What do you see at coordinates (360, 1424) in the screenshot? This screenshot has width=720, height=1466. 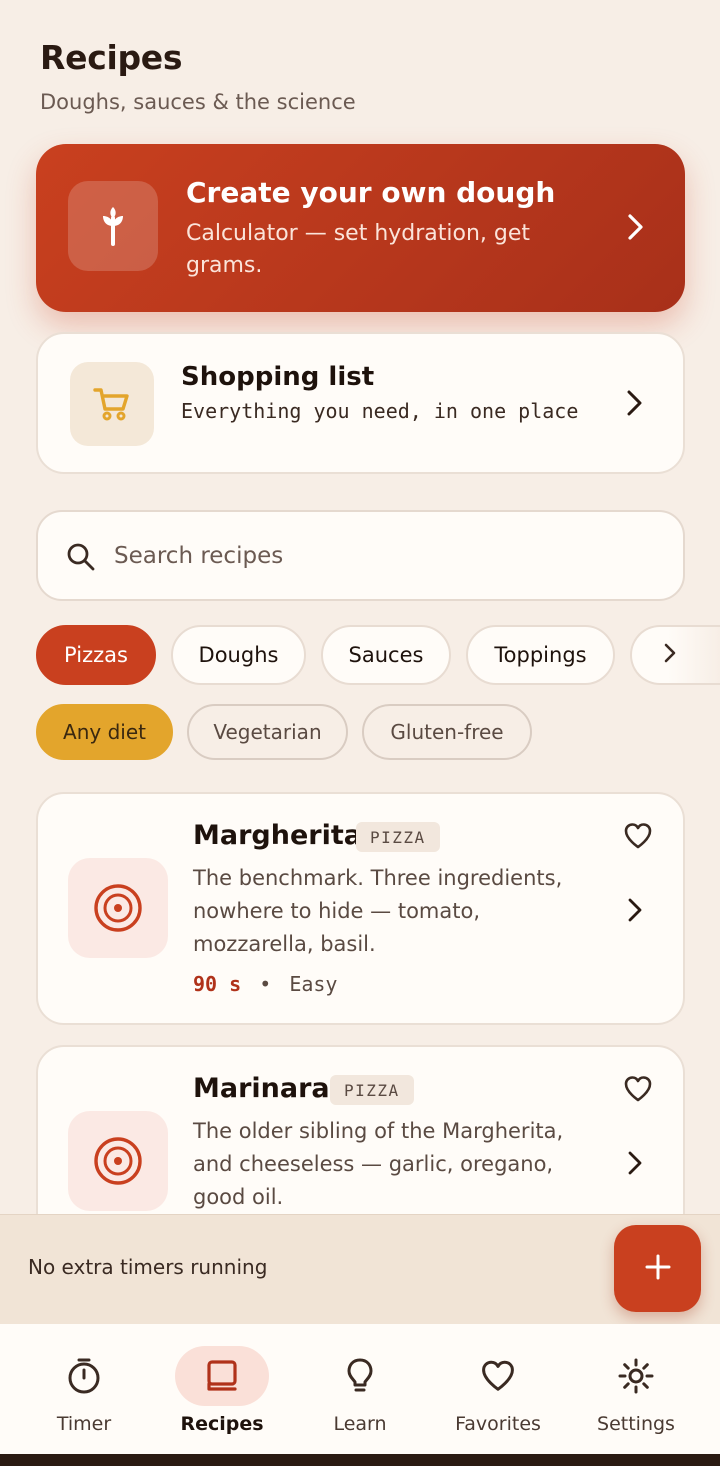 I see `nav-label: Learn` at bounding box center [360, 1424].